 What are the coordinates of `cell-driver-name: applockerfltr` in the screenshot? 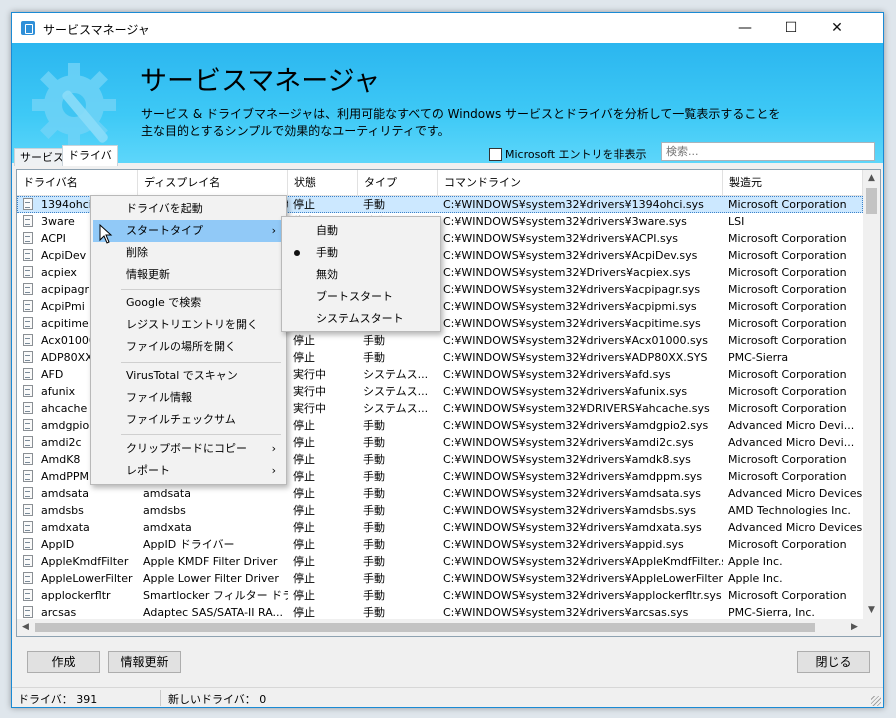 It's located at (76, 595).